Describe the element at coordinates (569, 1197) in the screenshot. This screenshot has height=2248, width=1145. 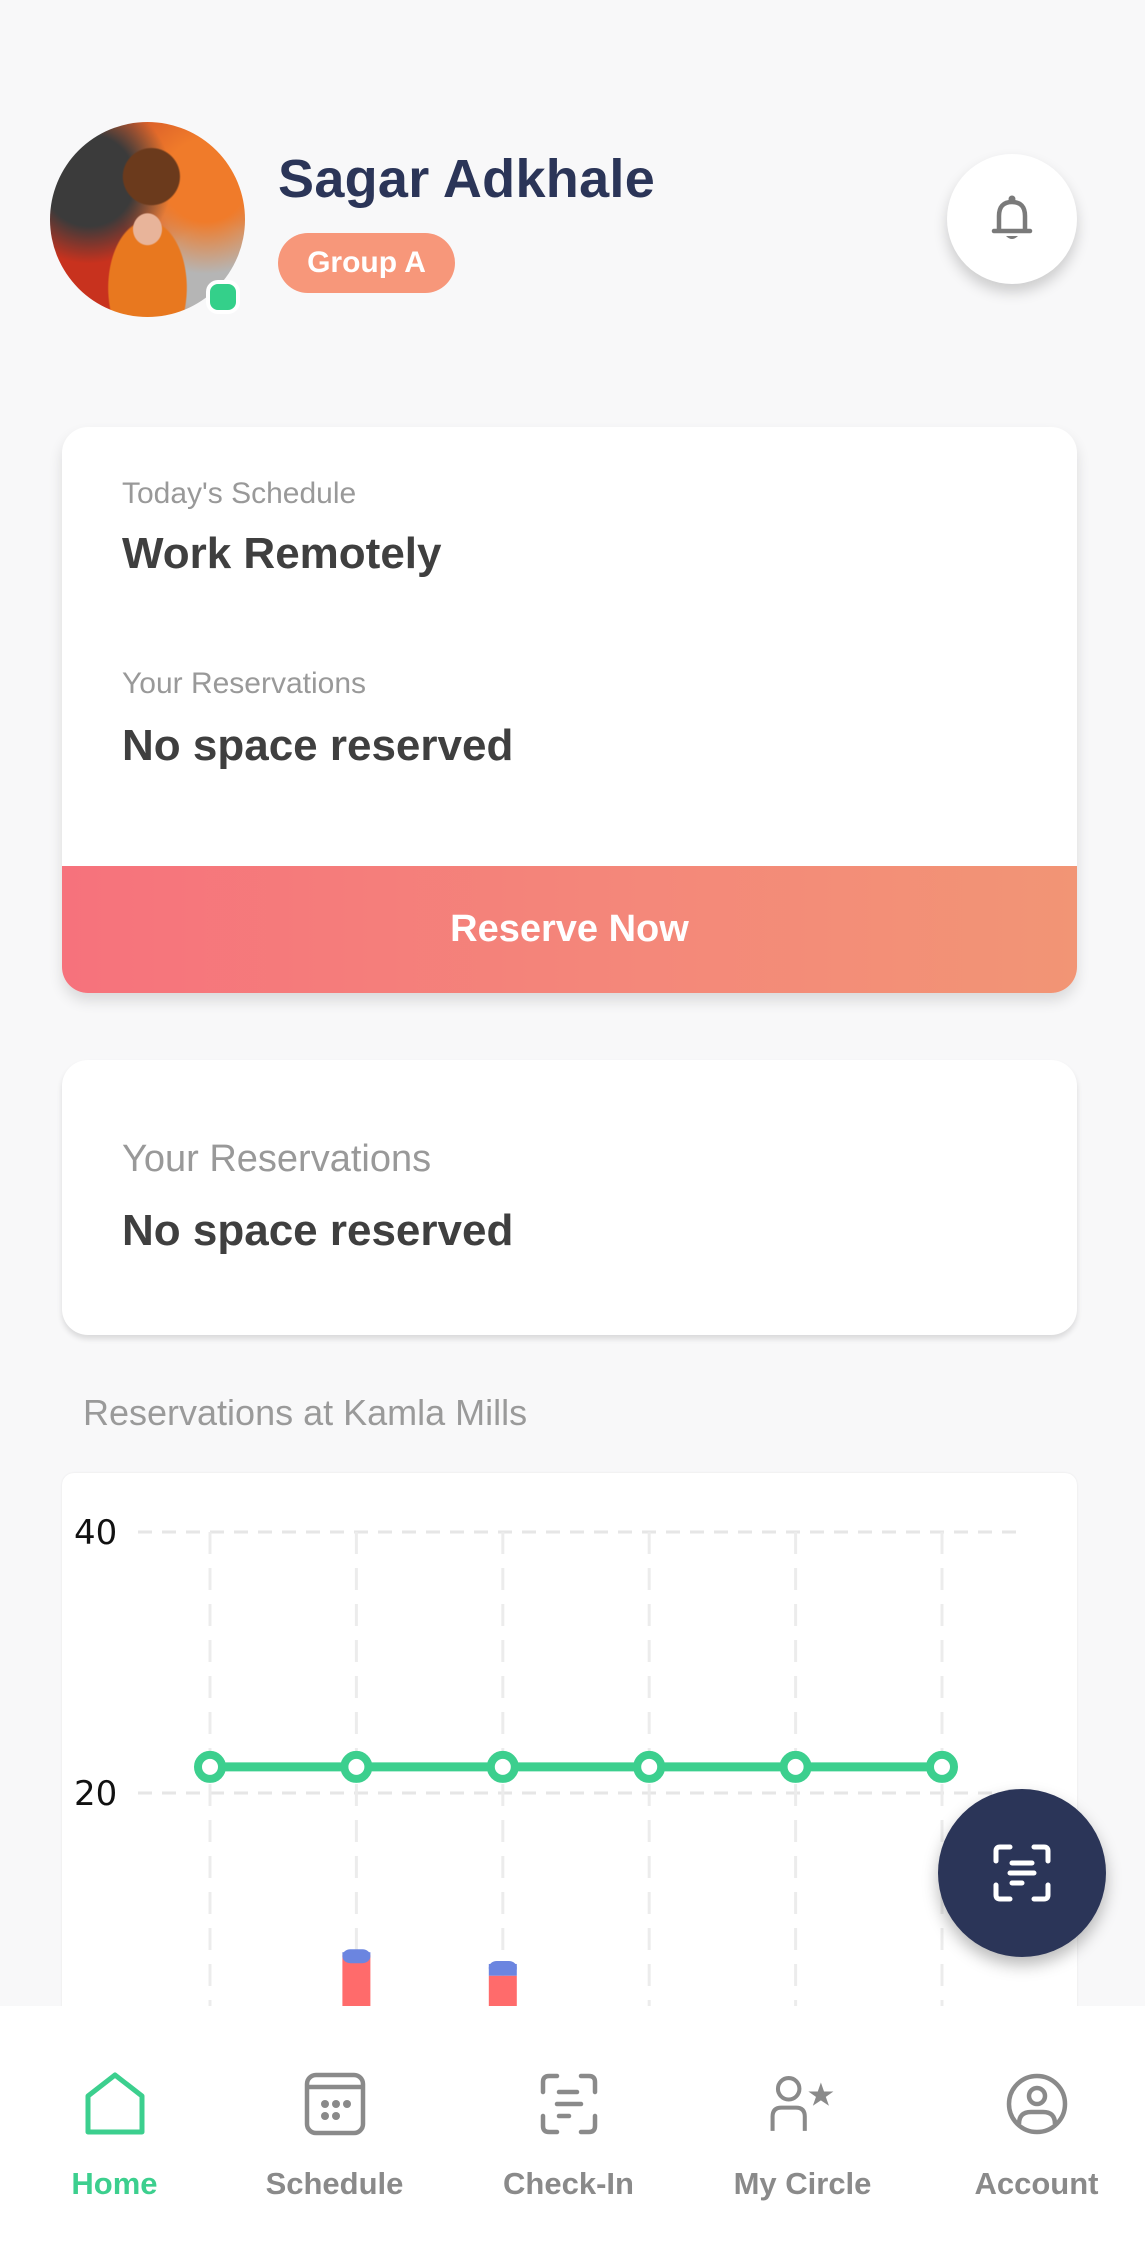
I see `your-reservations-card: Your Reservations No space reserved` at that location.